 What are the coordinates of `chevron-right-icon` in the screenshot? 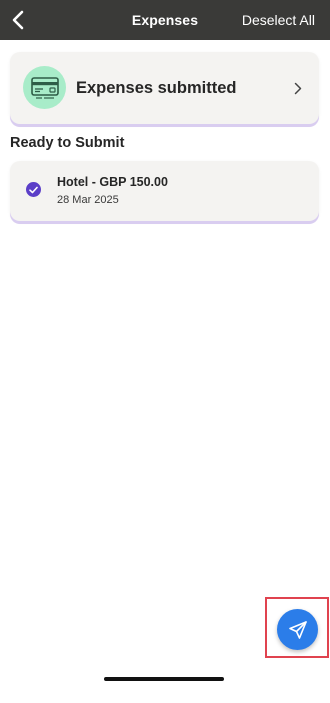 It's located at (298, 88).